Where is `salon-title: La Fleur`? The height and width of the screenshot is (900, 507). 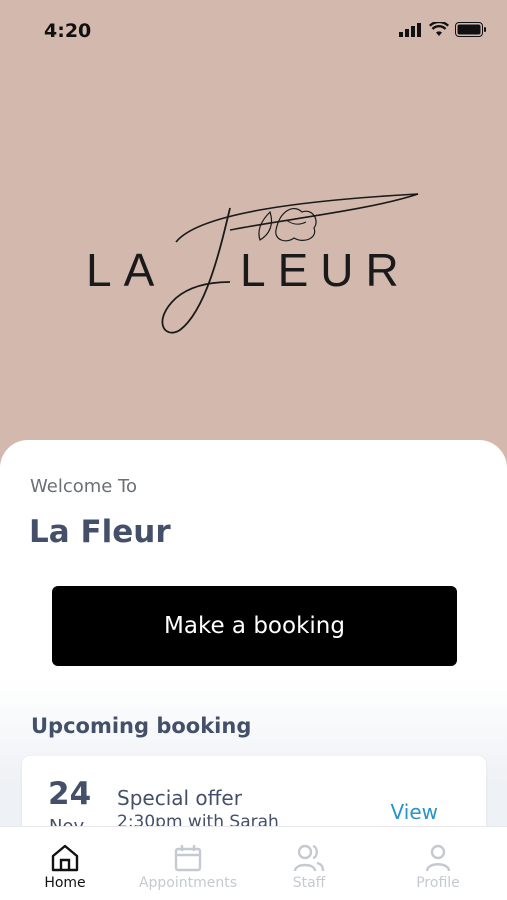
salon-title: La Fleur is located at coordinates (100, 532).